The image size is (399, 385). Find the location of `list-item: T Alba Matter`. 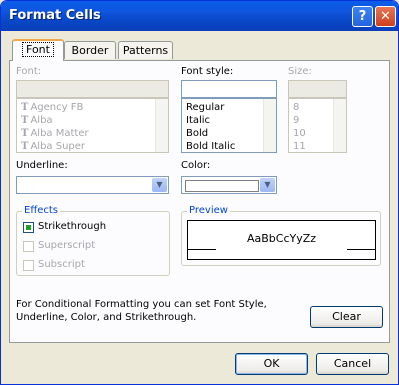

list-item: T Alba Matter is located at coordinates (55, 133).